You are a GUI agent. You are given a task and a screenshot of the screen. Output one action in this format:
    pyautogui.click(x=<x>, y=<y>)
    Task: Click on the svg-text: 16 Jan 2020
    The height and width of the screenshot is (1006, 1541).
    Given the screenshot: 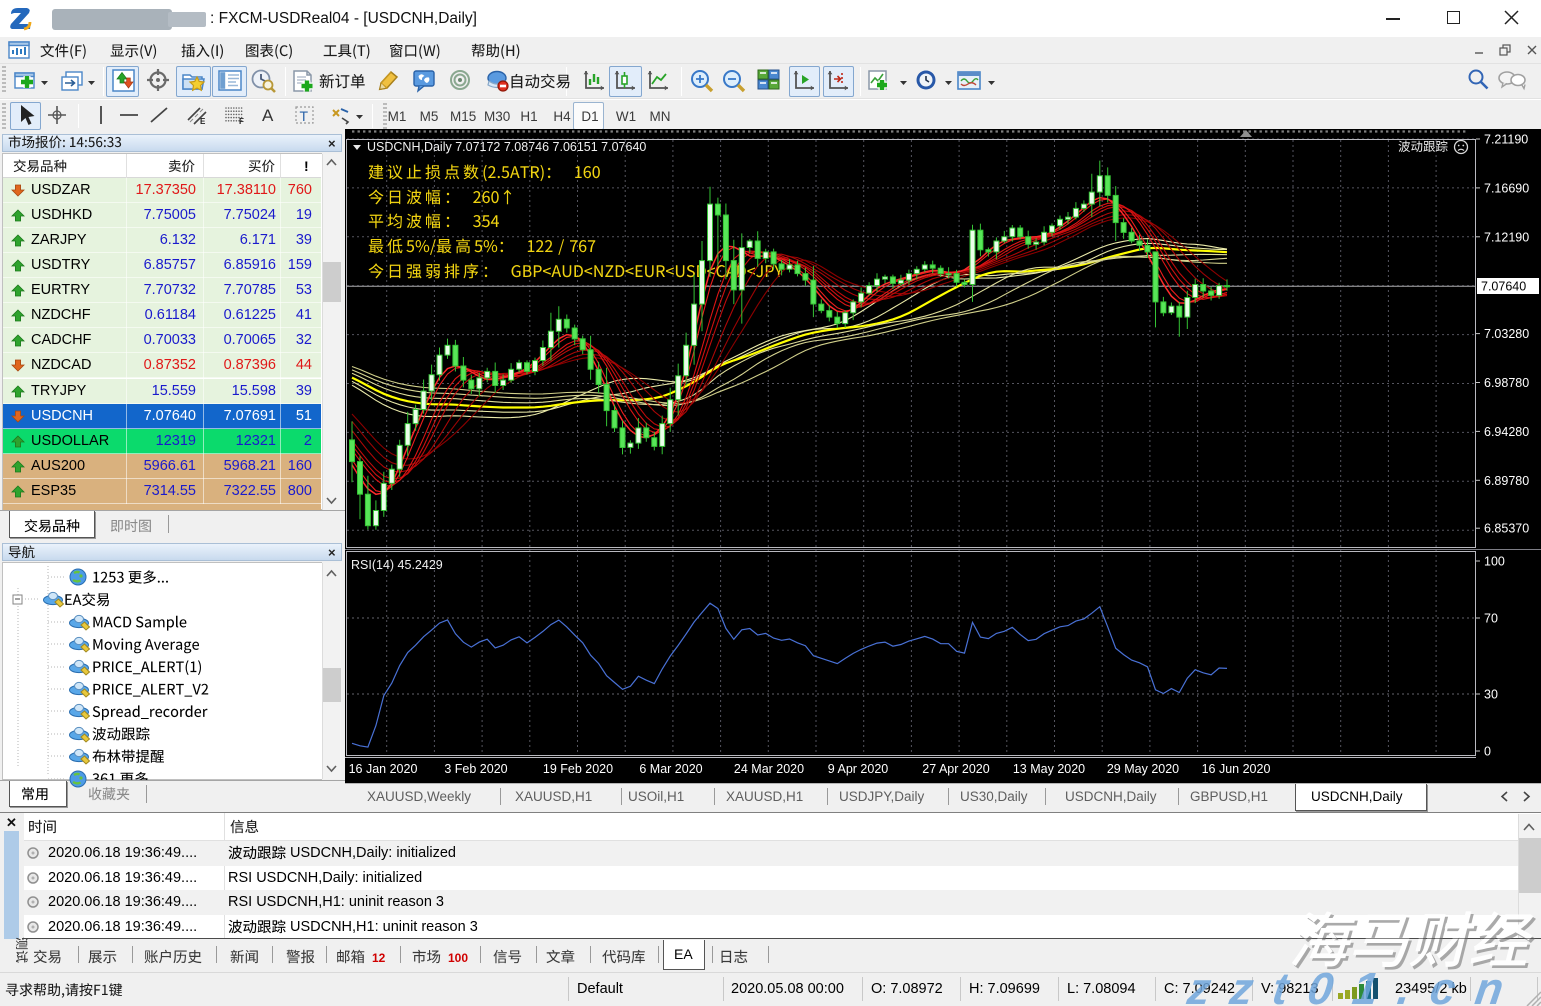 What is the action you would take?
    pyautogui.click(x=383, y=769)
    